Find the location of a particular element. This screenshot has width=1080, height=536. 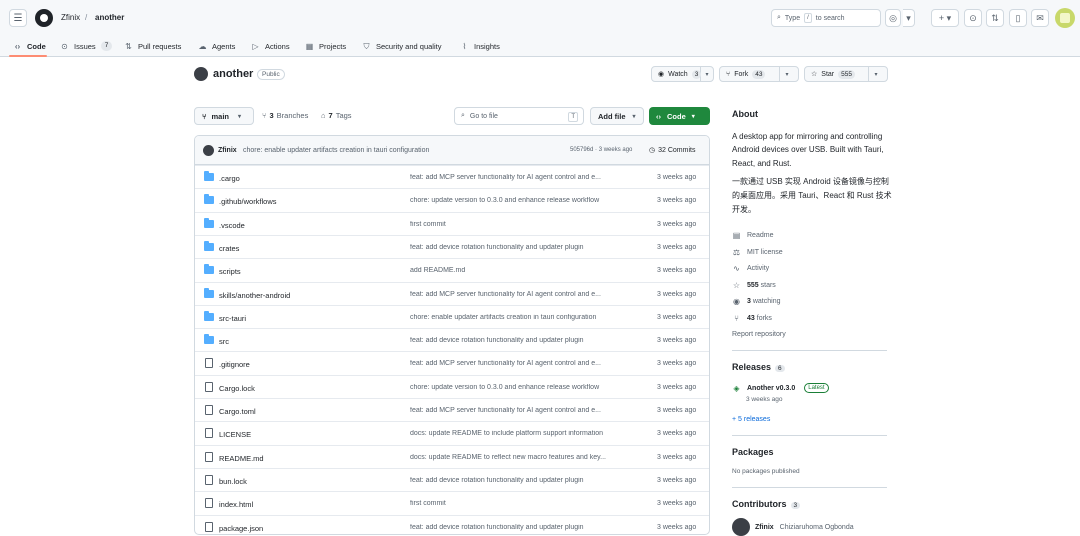

tags-link: ⌂ 7 Tags is located at coordinates (336, 115).